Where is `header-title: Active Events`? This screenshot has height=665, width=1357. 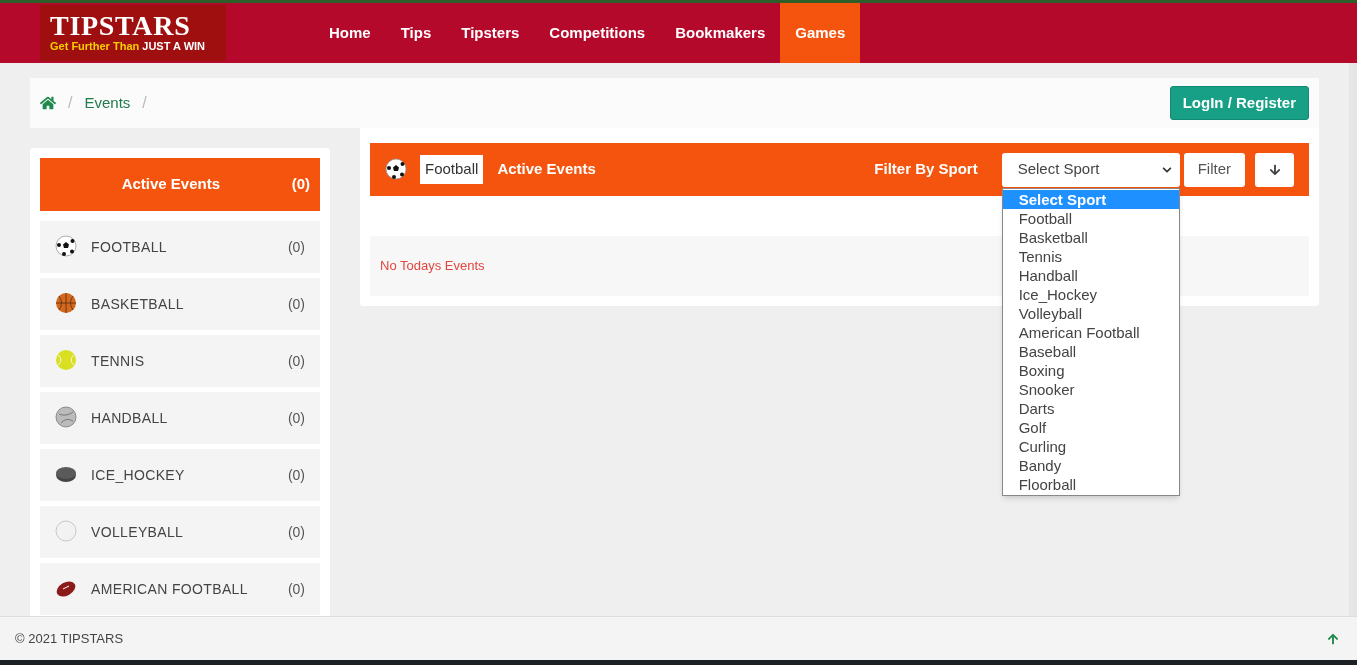
header-title: Active Events is located at coordinates (170, 184).